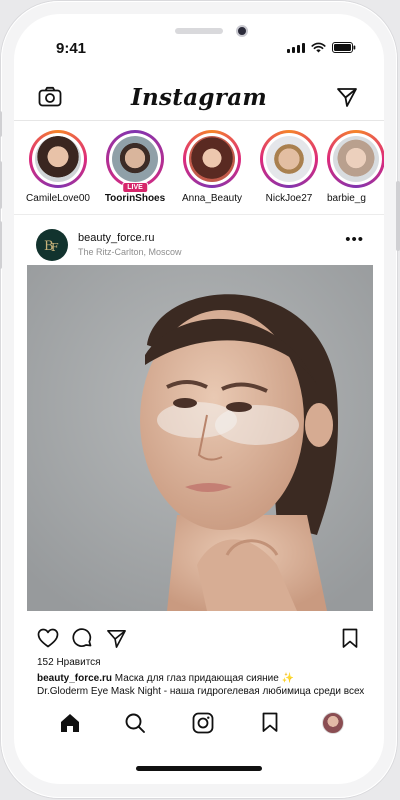  Describe the element at coordinates (1, 185) in the screenshot. I see `volume-up-button` at that location.